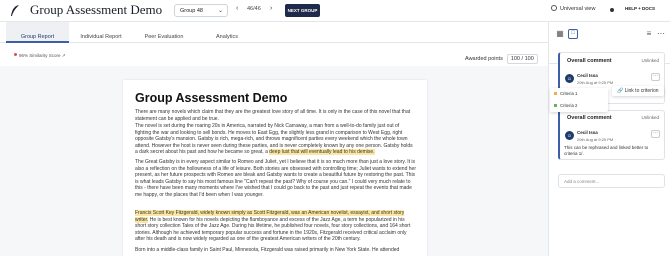 The image size is (670, 256). Describe the element at coordinates (15, 10) in the screenshot. I see `feather-logo-icon` at that location.